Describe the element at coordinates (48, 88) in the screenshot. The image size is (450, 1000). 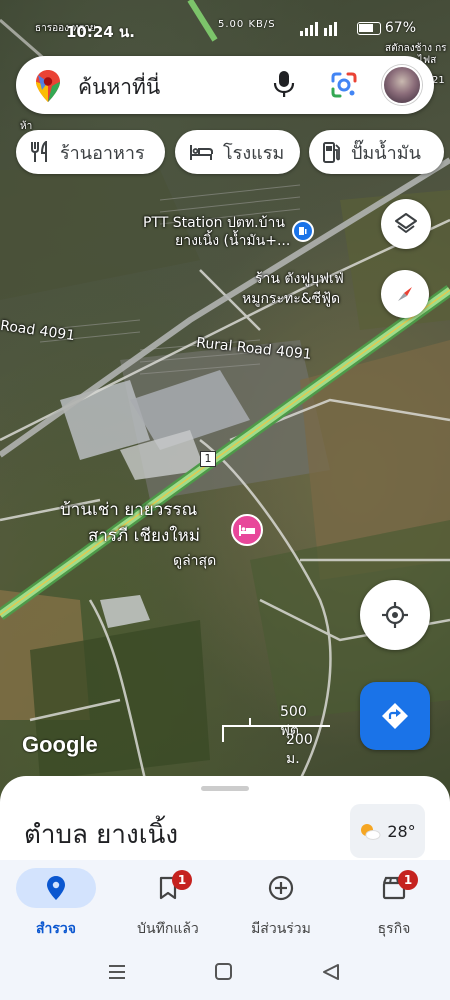
I see `google-maps-pin-icon` at that location.